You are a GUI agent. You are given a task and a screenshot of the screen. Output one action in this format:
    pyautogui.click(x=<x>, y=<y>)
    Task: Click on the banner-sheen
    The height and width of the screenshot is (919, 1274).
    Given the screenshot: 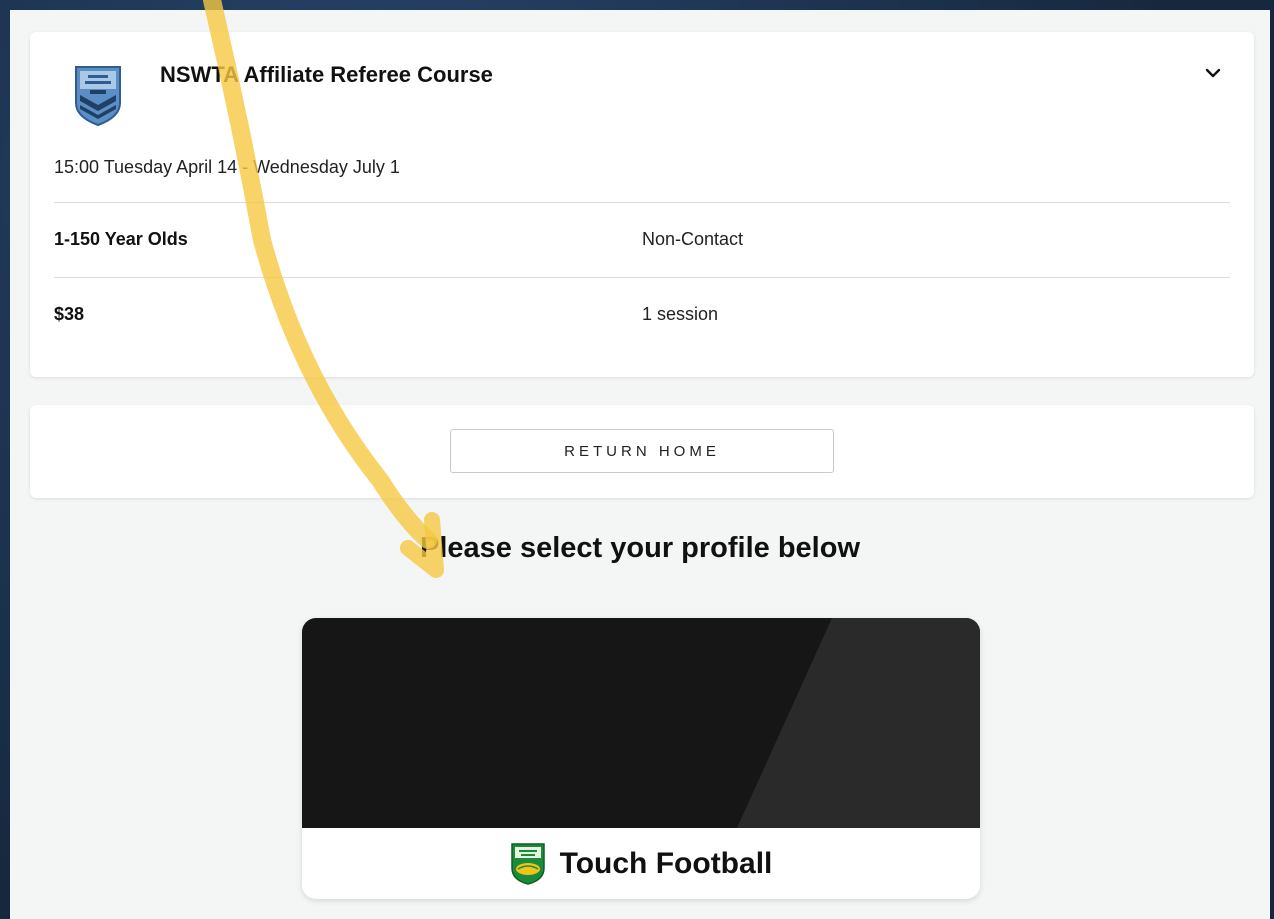 What is the action you would take?
    pyautogui.click(x=858, y=723)
    